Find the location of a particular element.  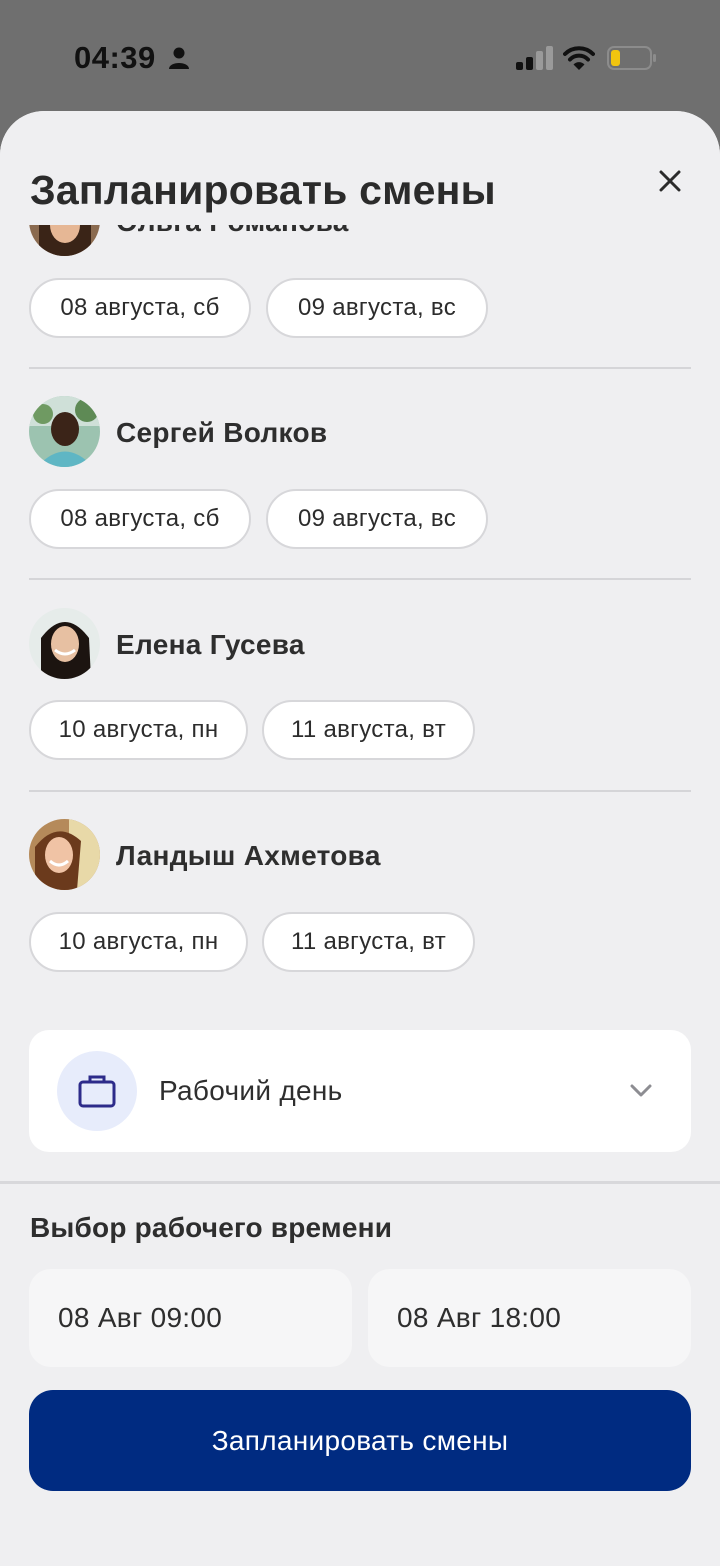

cellular-signal-icon is located at coordinates (534, 58).